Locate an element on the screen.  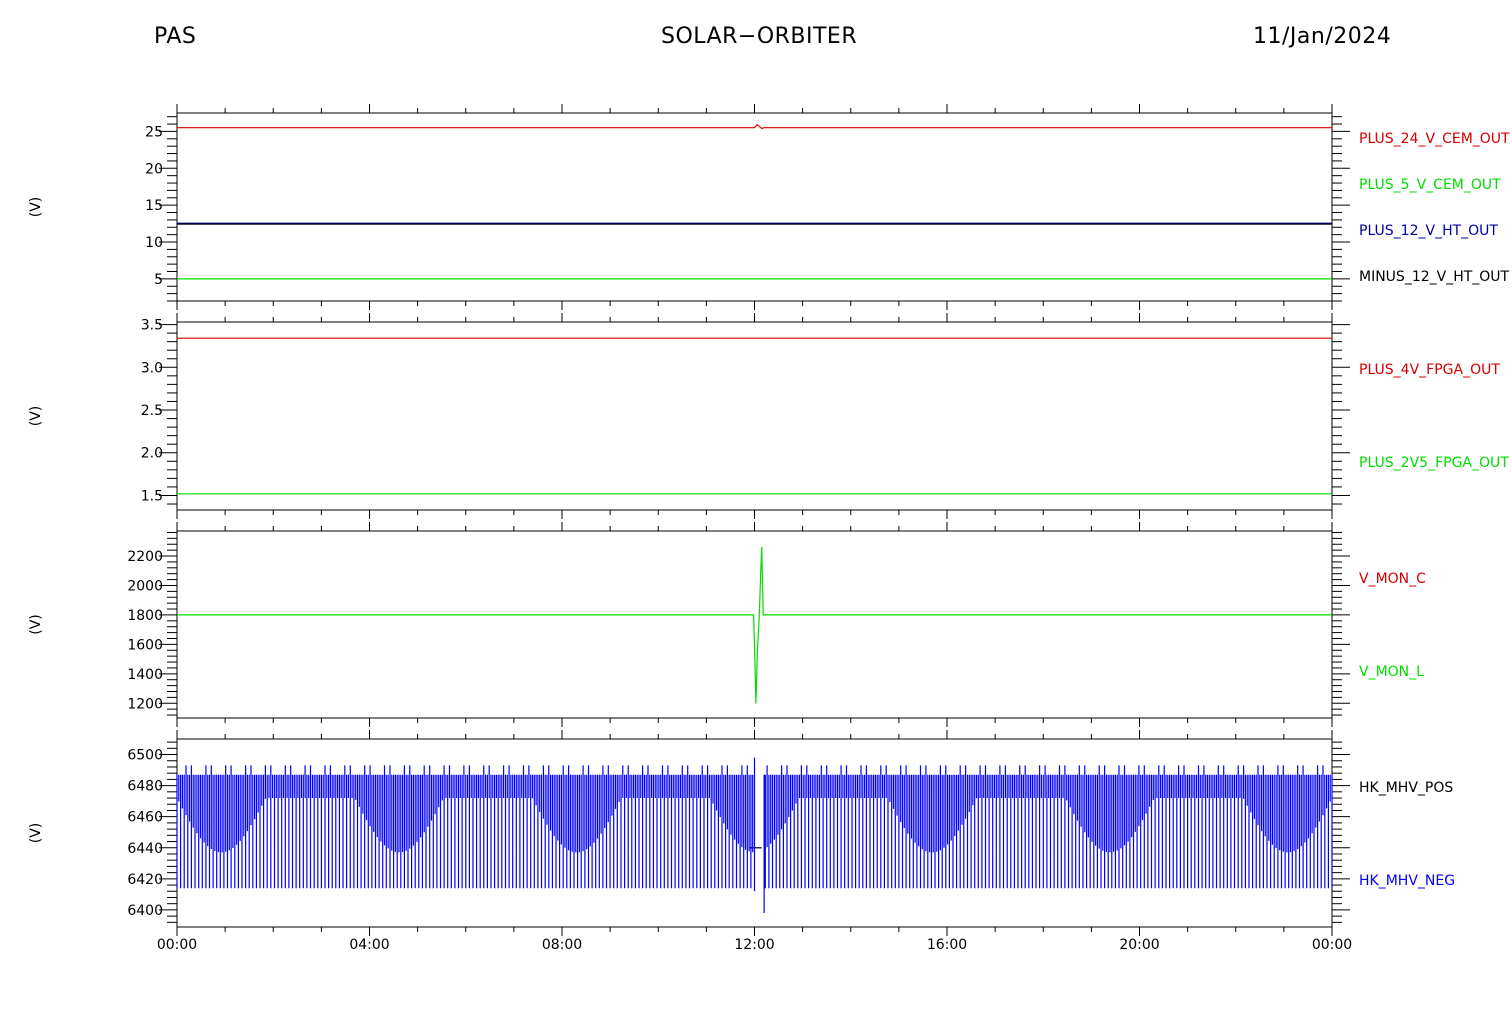
series-HK_MHV_NEG is located at coordinates (754, 835).